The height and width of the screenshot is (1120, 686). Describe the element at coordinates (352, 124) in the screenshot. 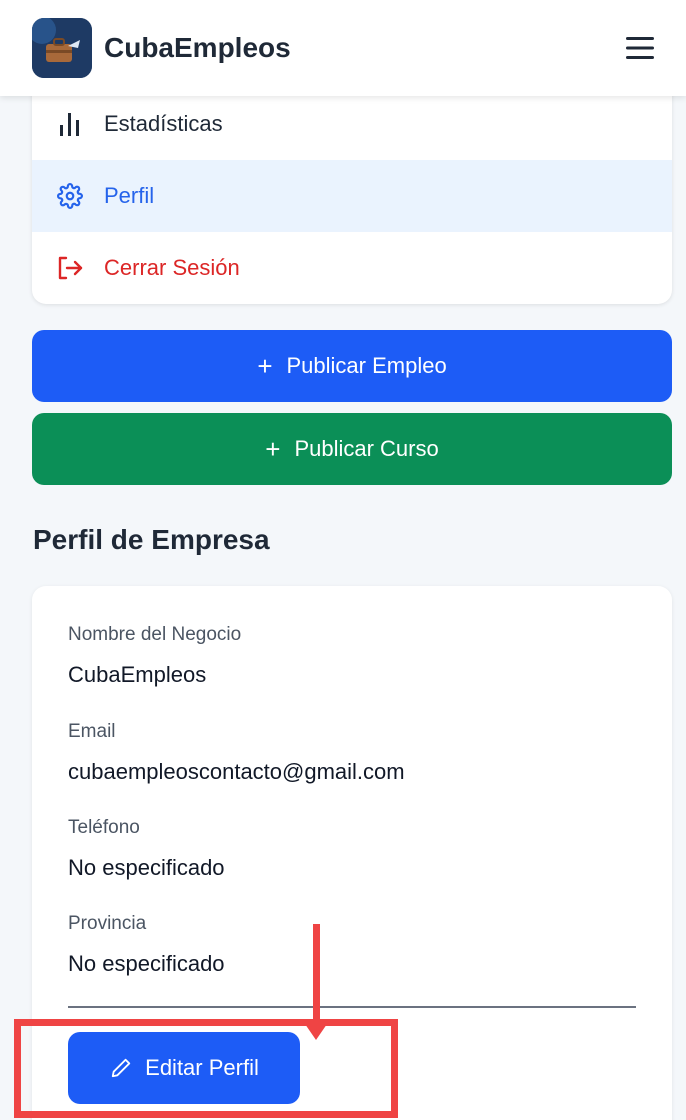

I see `nav-item-estadisticas: Estadísticas` at that location.